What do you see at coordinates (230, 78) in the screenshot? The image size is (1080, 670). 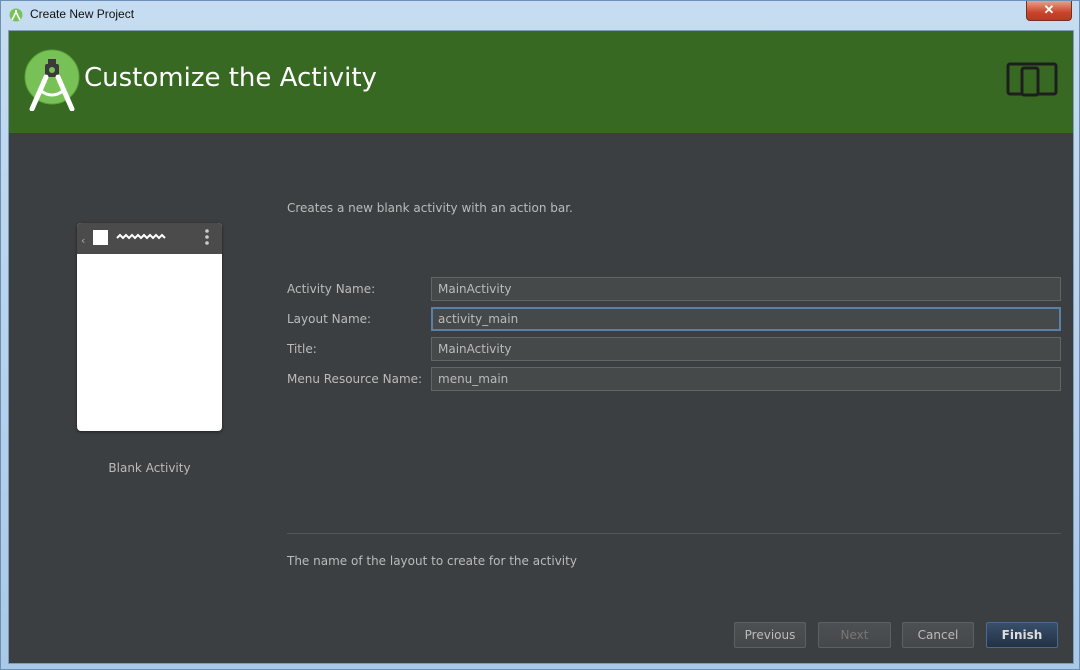 I see `page-title: Customize the Activity` at bounding box center [230, 78].